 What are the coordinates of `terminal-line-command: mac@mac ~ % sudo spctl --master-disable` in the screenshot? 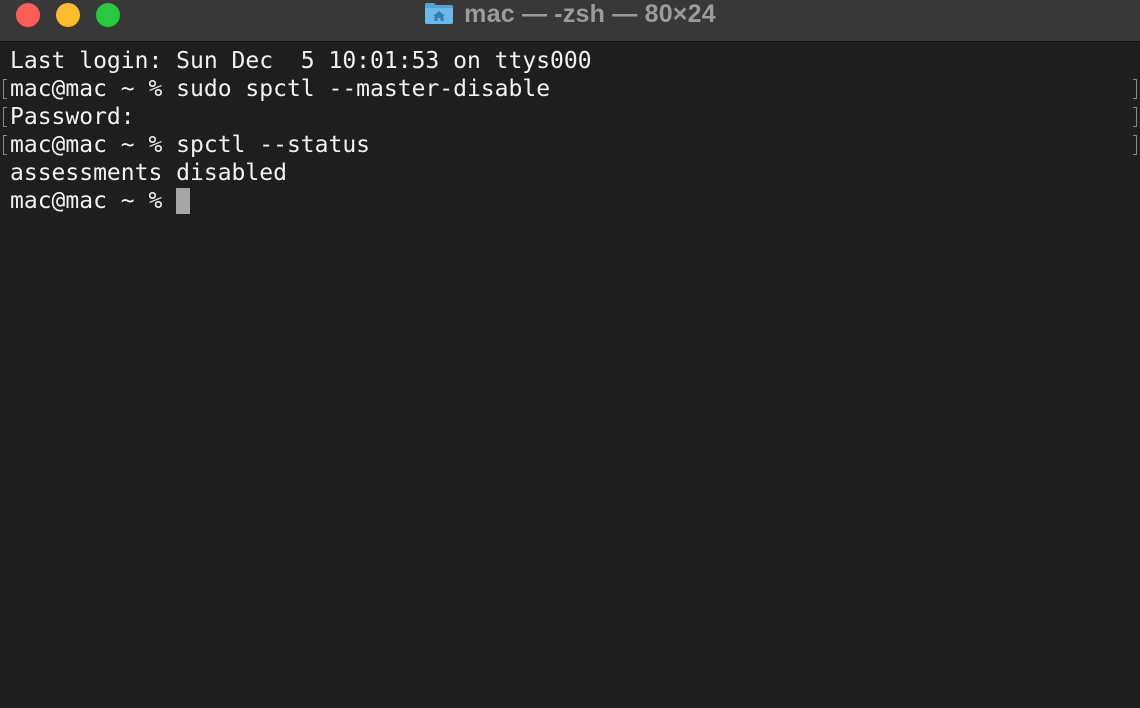 It's located at (280, 89).